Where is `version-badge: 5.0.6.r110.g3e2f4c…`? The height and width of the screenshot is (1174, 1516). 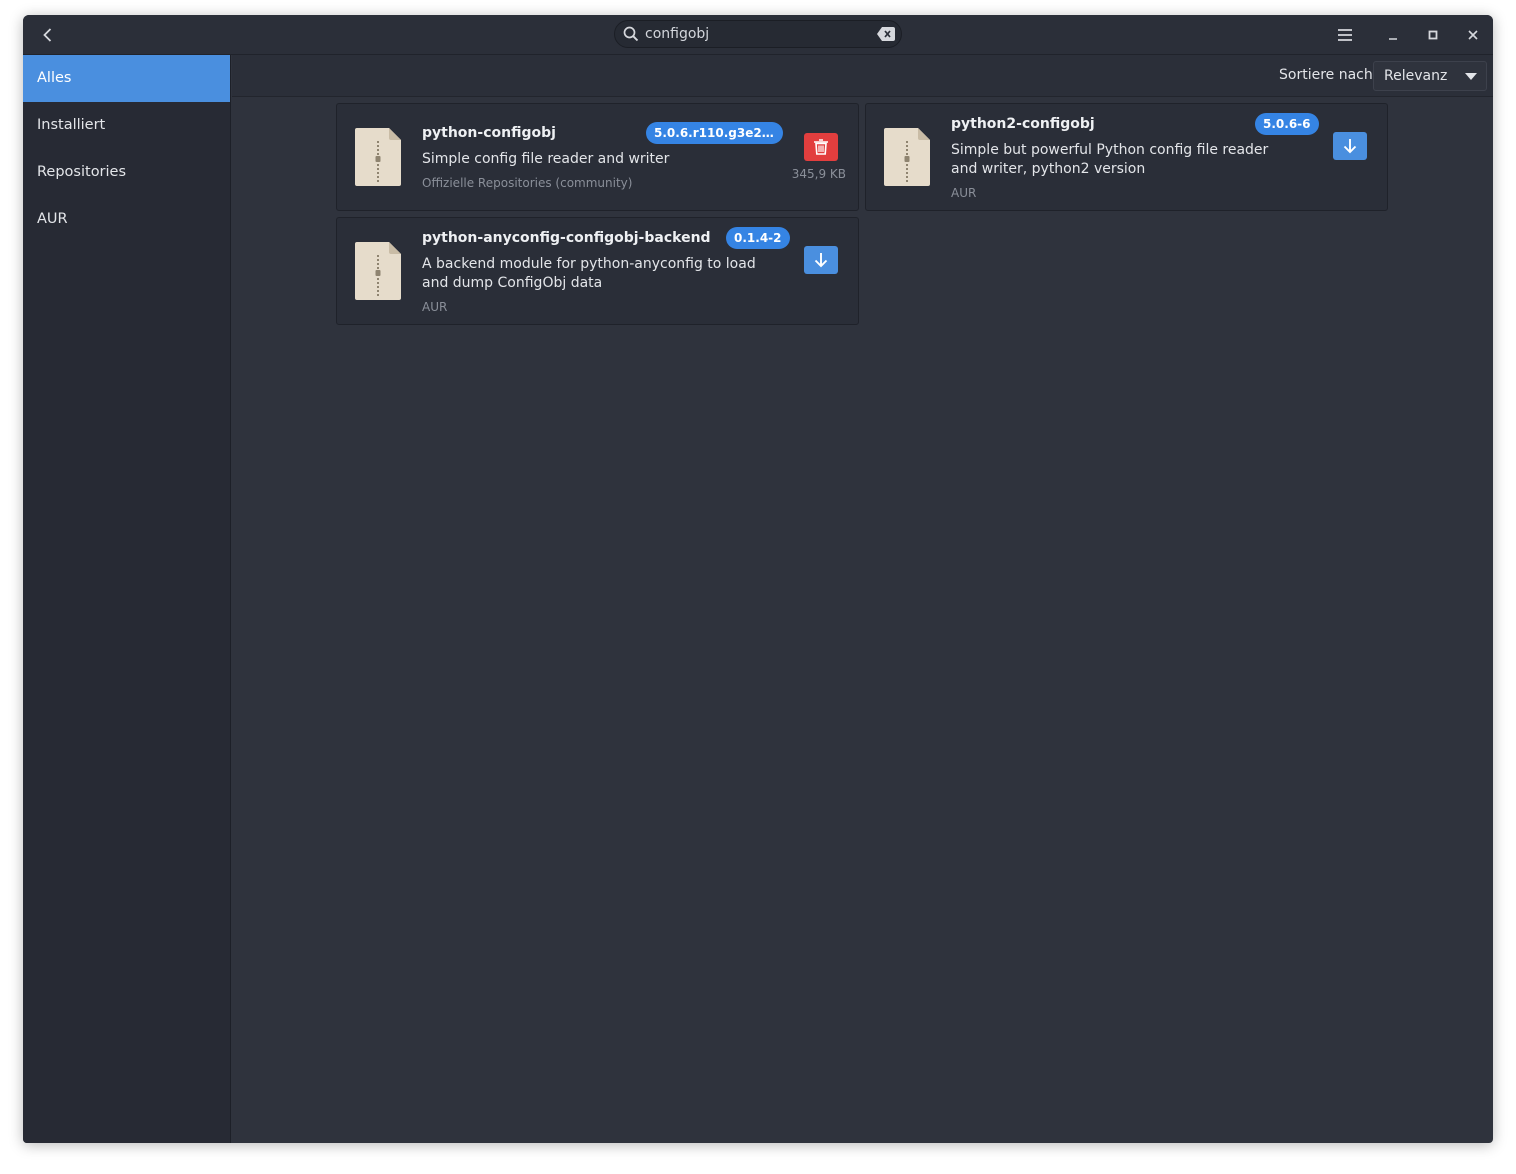 version-badge: 5.0.6.r110.g3e2f4c… is located at coordinates (714, 133).